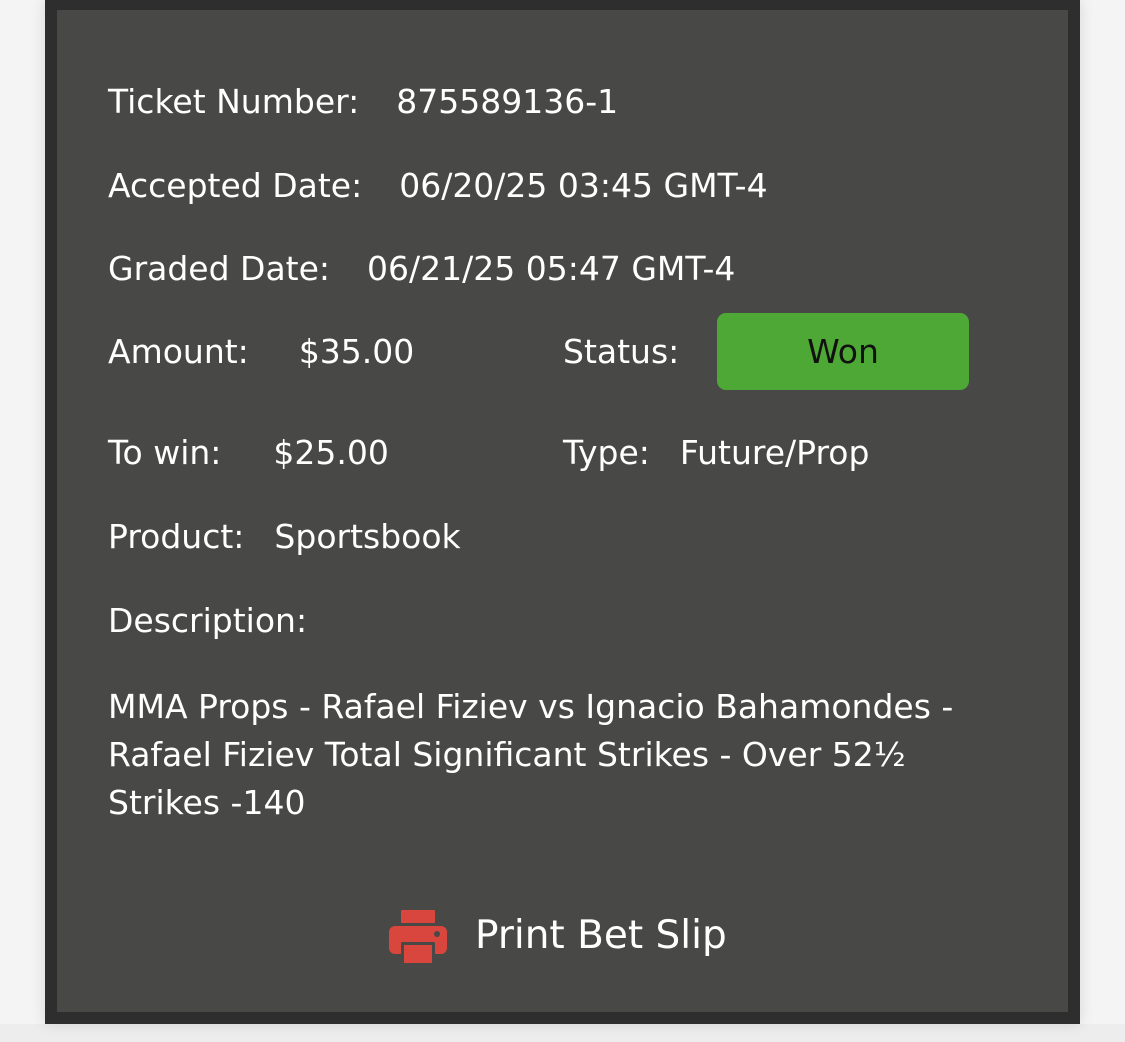 The width and height of the screenshot is (1125, 1042). What do you see at coordinates (176, 536) in the screenshot?
I see `product-label: Product:` at bounding box center [176, 536].